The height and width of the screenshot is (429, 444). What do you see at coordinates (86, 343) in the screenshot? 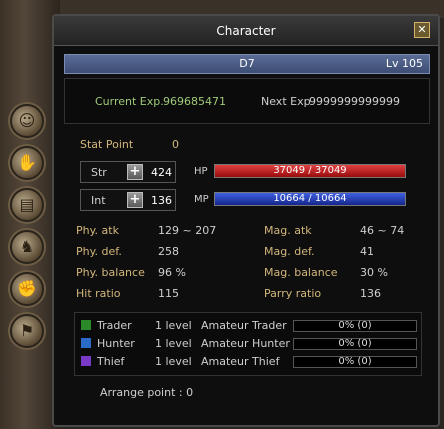
I see `hunter-icon` at bounding box center [86, 343].